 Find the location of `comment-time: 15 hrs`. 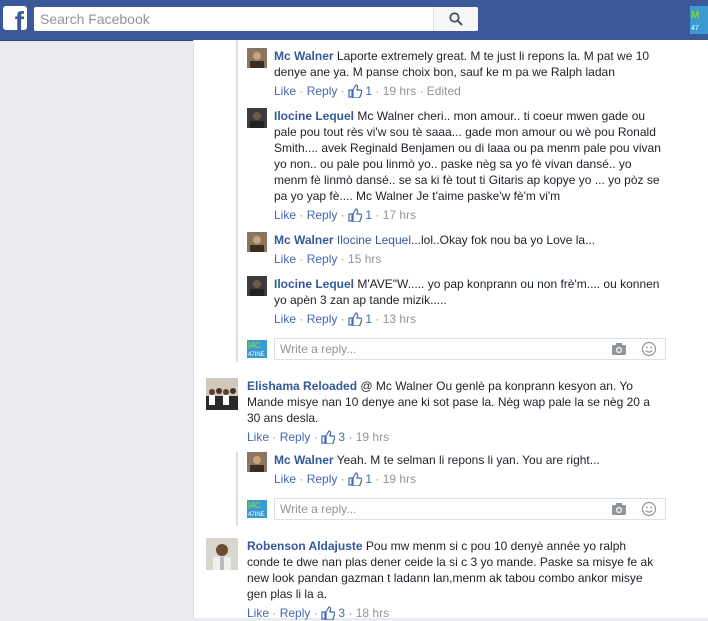

comment-time: 15 hrs is located at coordinates (364, 259).